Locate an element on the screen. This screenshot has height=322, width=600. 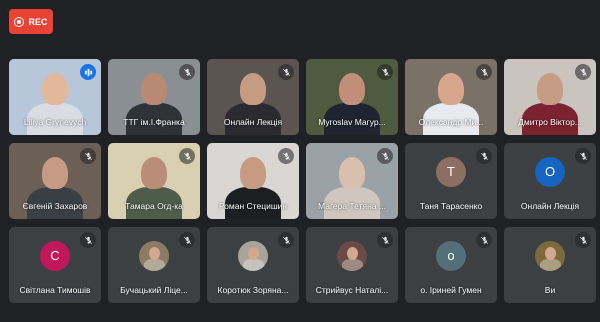
record-indicator: REC is located at coordinates (31, 21).